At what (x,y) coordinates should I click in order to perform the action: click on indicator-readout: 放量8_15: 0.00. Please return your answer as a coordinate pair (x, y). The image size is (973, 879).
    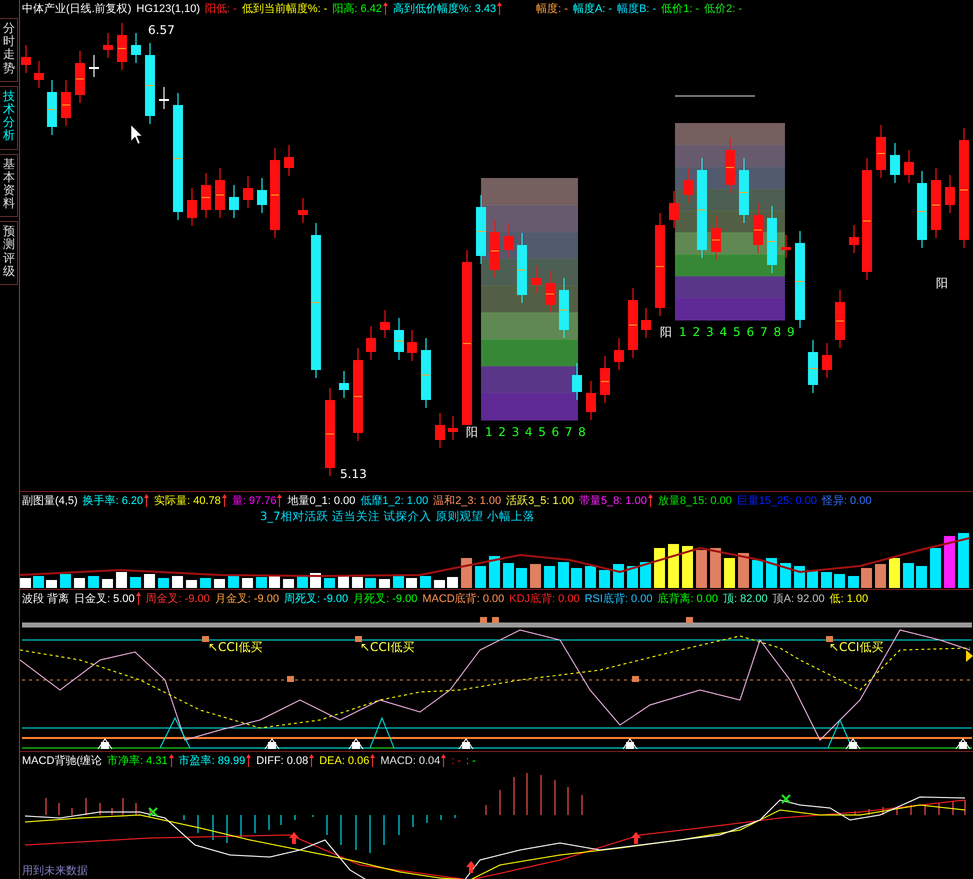
    Looking at the image, I should click on (695, 501).